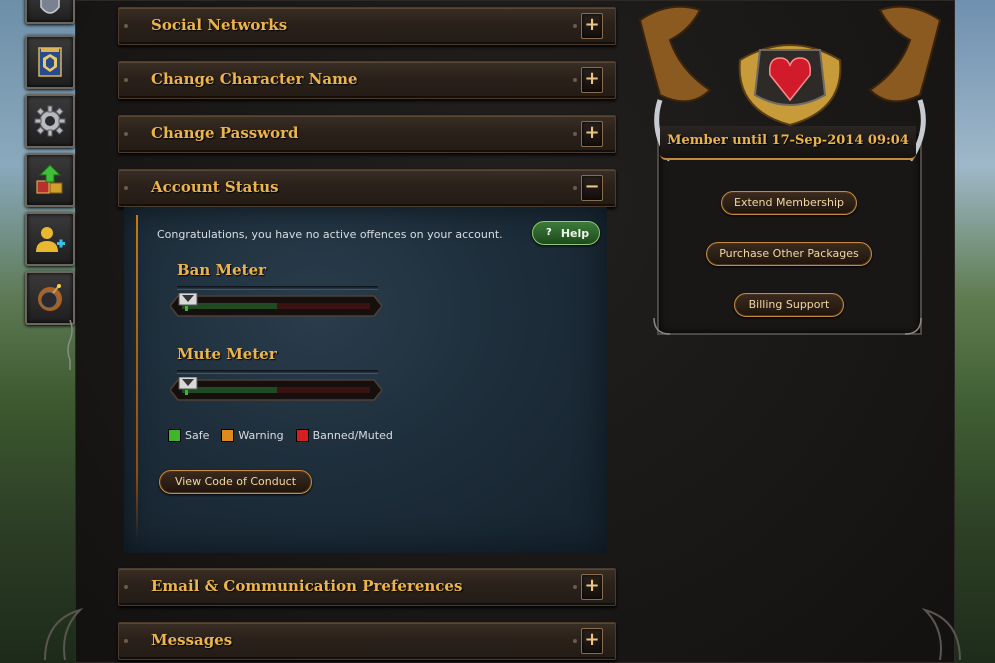 This screenshot has width=995, height=663. Describe the element at coordinates (276, 390) in the screenshot. I see `mute-meter-bar` at that location.